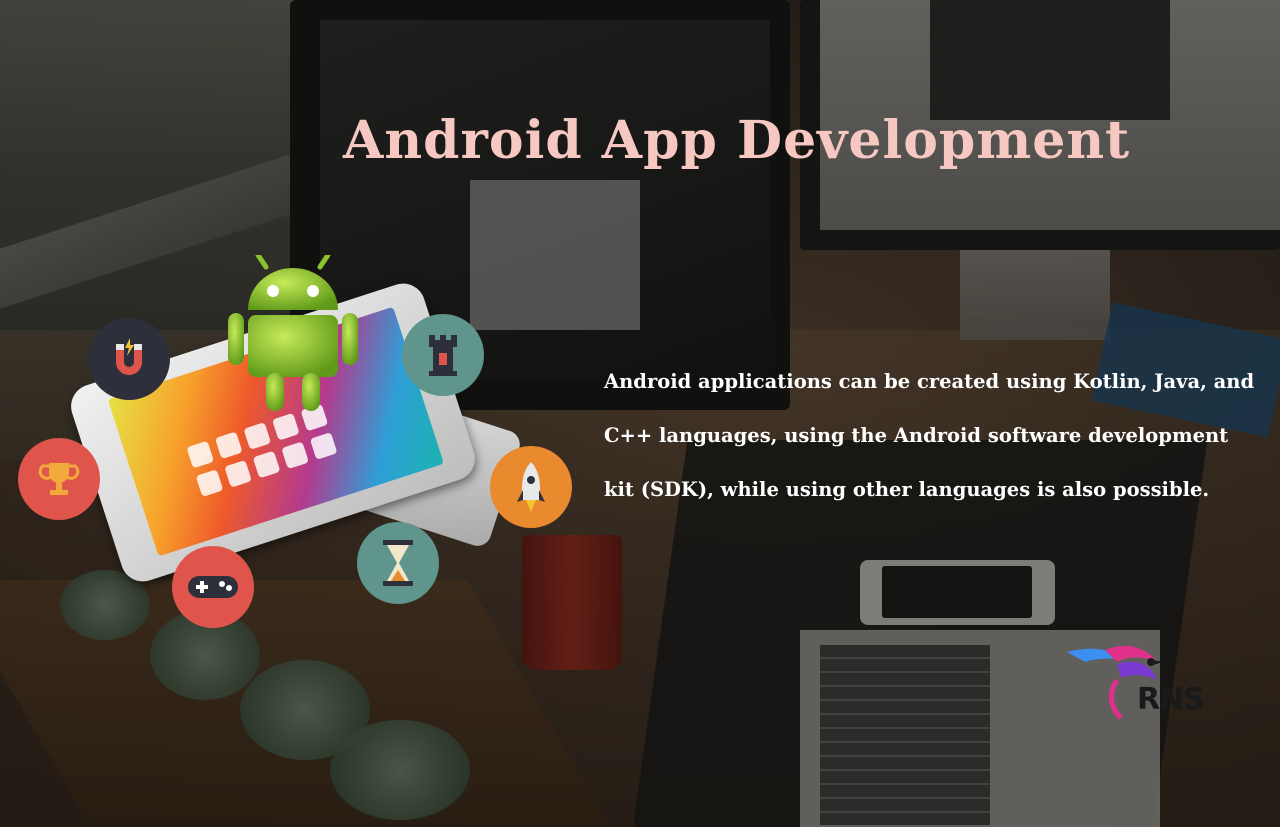 The height and width of the screenshot is (827, 1280). I want to click on rns-logo: RNS, so click(1135, 682).